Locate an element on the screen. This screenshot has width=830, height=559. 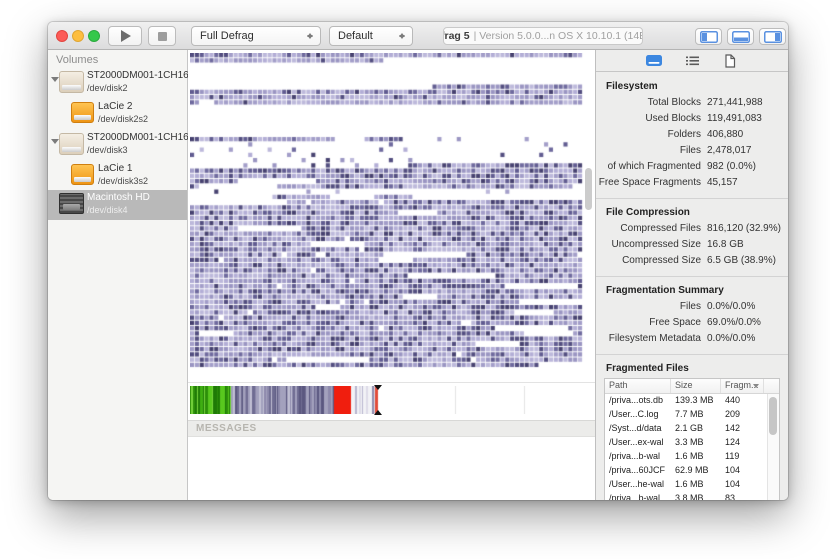
table-row: /Syst...d/data 2.1 GB 142 is located at coordinates (692, 429).